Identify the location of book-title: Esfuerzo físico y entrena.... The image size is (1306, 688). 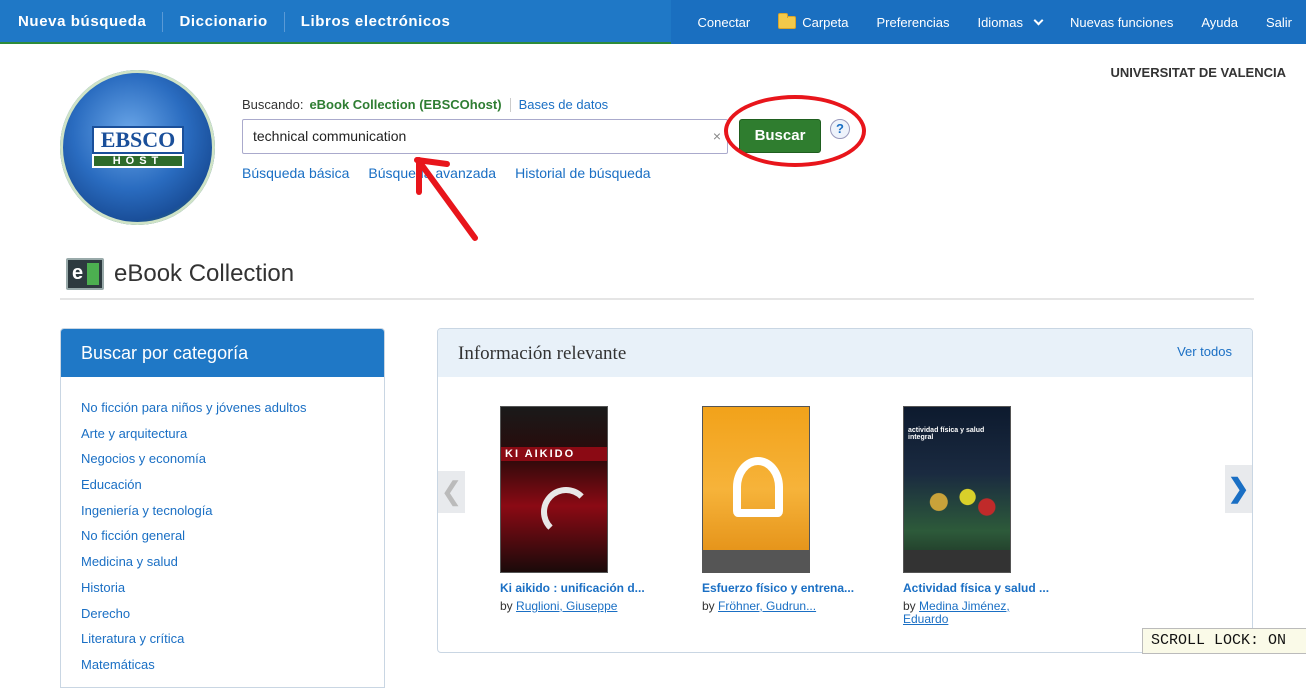
(787, 588).